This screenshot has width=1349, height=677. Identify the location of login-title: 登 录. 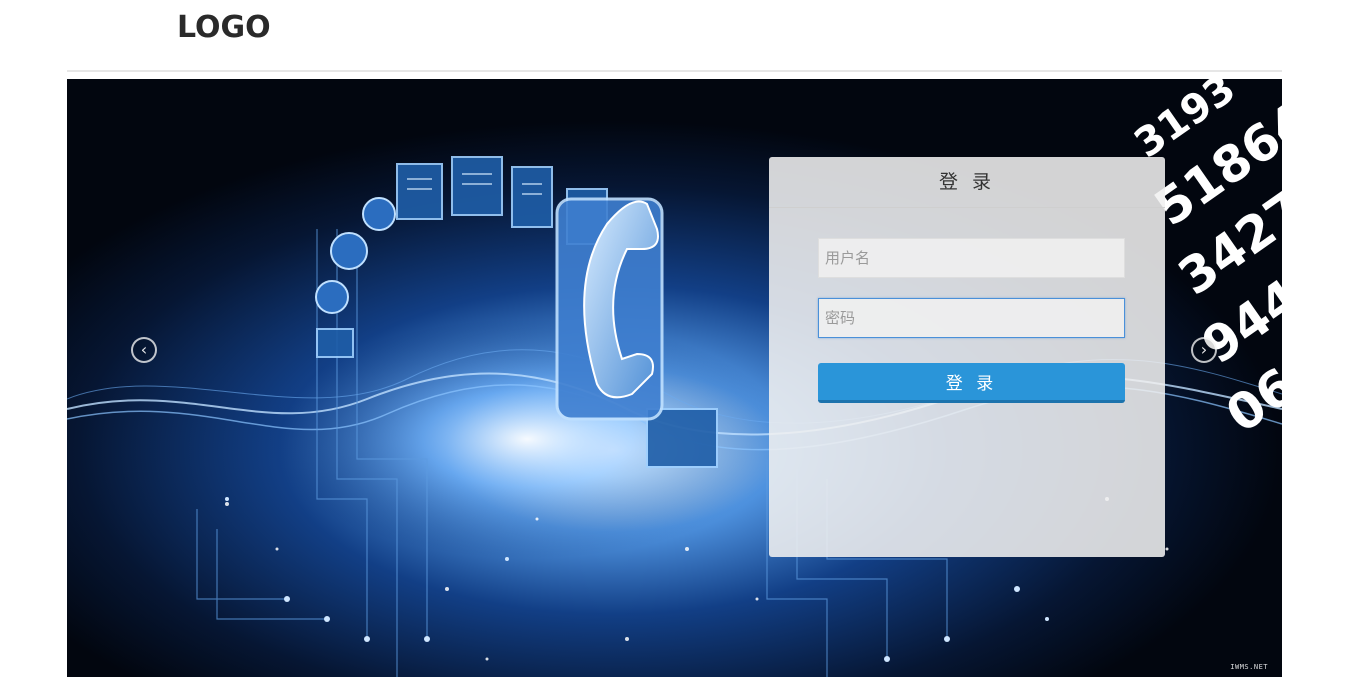
(967, 182).